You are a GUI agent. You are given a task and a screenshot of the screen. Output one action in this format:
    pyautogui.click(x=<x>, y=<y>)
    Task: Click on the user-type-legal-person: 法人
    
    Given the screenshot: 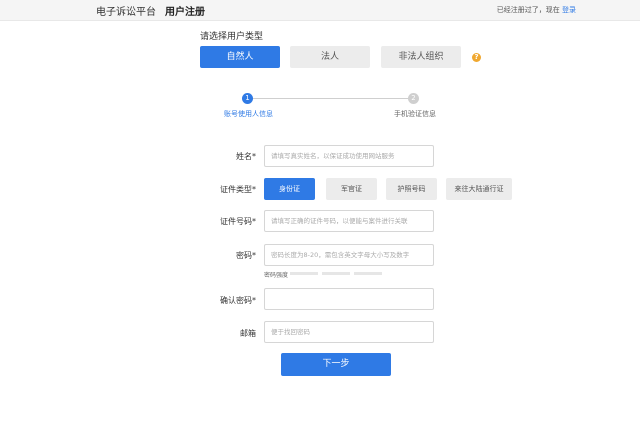 What is the action you would take?
    pyautogui.click(x=330, y=57)
    